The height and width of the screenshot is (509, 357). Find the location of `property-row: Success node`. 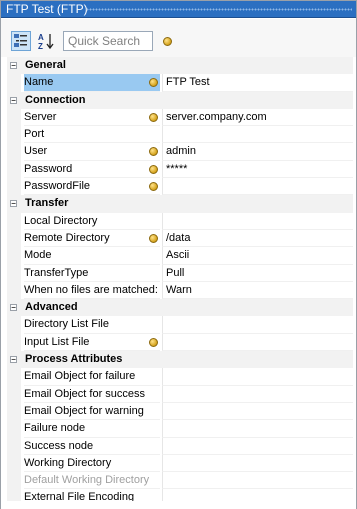

property-row: Success node is located at coordinates (180, 446).